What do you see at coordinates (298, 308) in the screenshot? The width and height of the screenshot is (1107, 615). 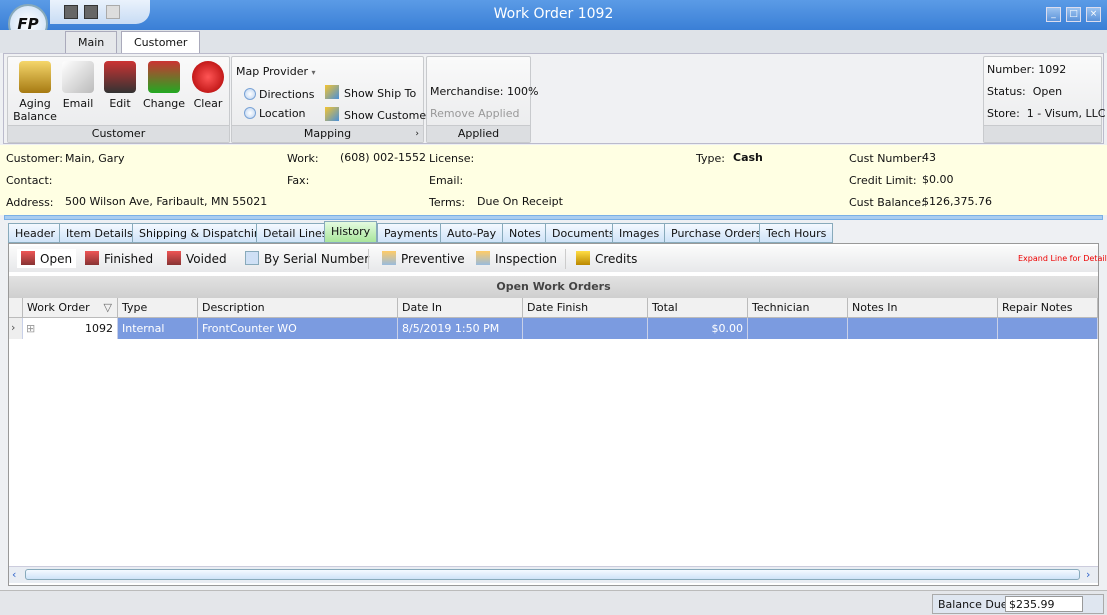 I see `column-header-description: Description` at bounding box center [298, 308].